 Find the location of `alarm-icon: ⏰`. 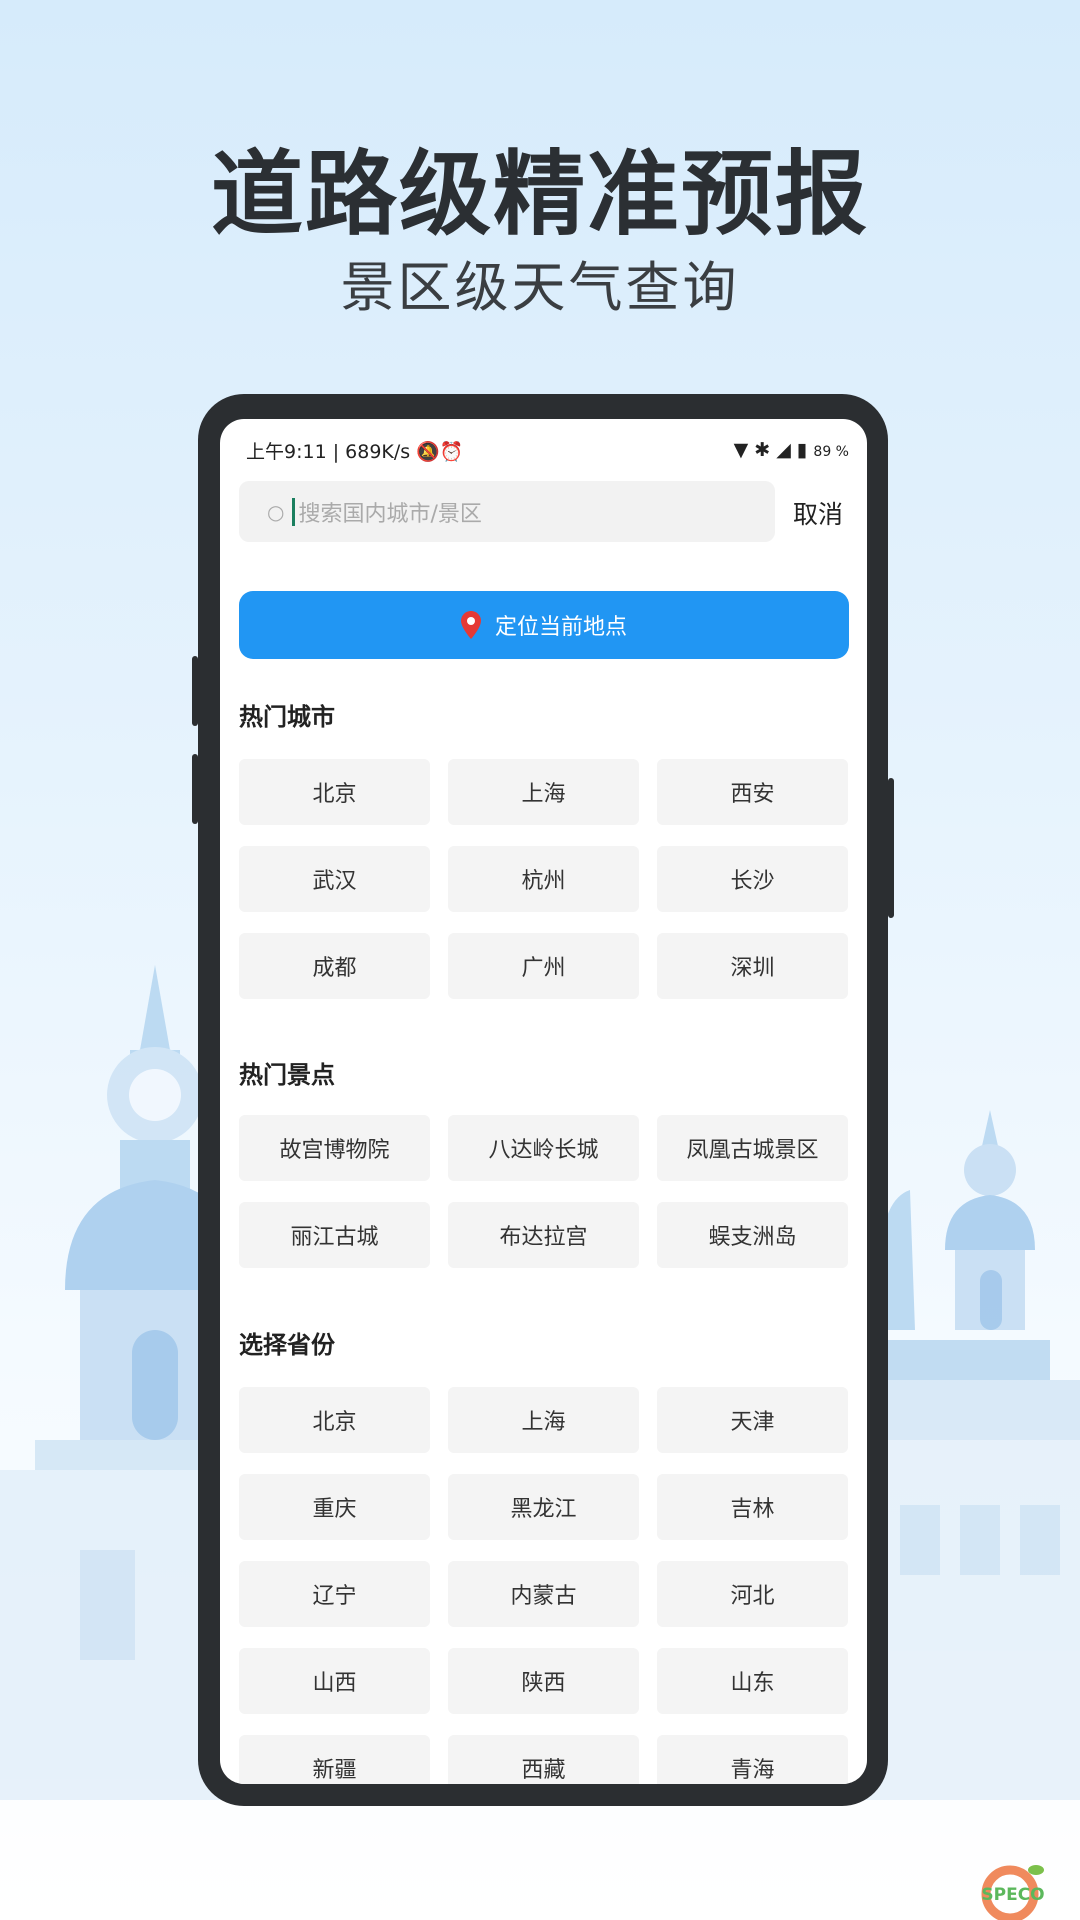

alarm-icon: ⏰ is located at coordinates (451, 451).